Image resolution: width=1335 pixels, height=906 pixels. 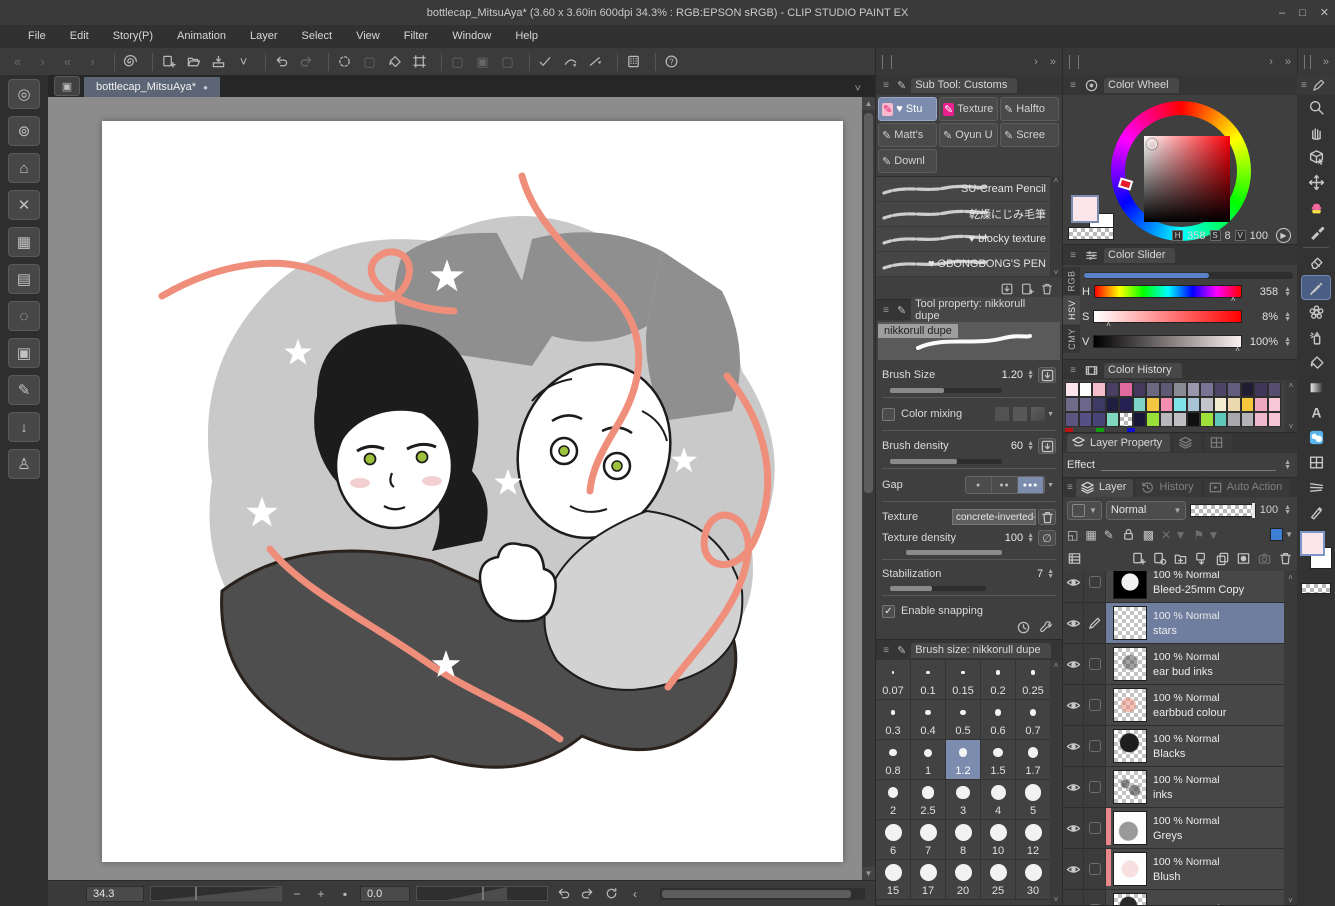 What do you see at coordinates (963, 760) in the screenshot?
I see `brush-size-cell: 1.2` at bounding box center [963, 760].